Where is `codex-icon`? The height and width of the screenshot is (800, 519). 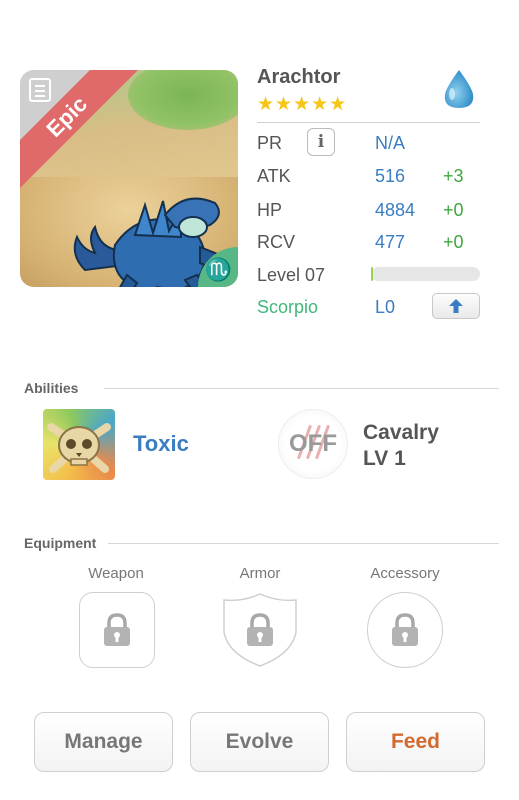
codex-icon is located at coordinates (40, 90).